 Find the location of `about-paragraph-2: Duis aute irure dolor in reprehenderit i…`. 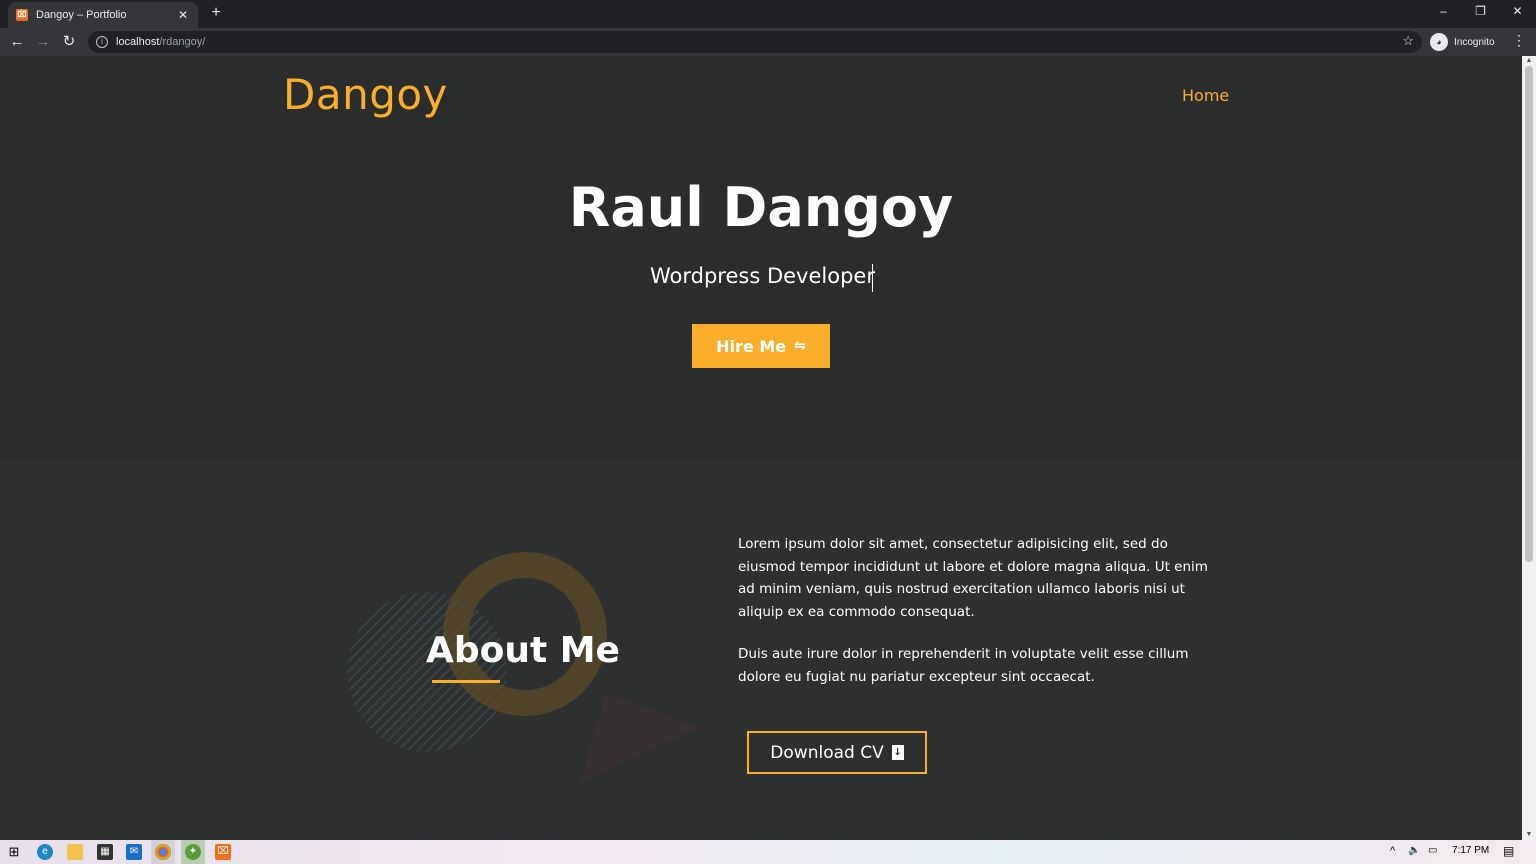

about-paragraph-2: Duis aute irure dolor in reprehenderit i… is located at coordinates (963, 665).